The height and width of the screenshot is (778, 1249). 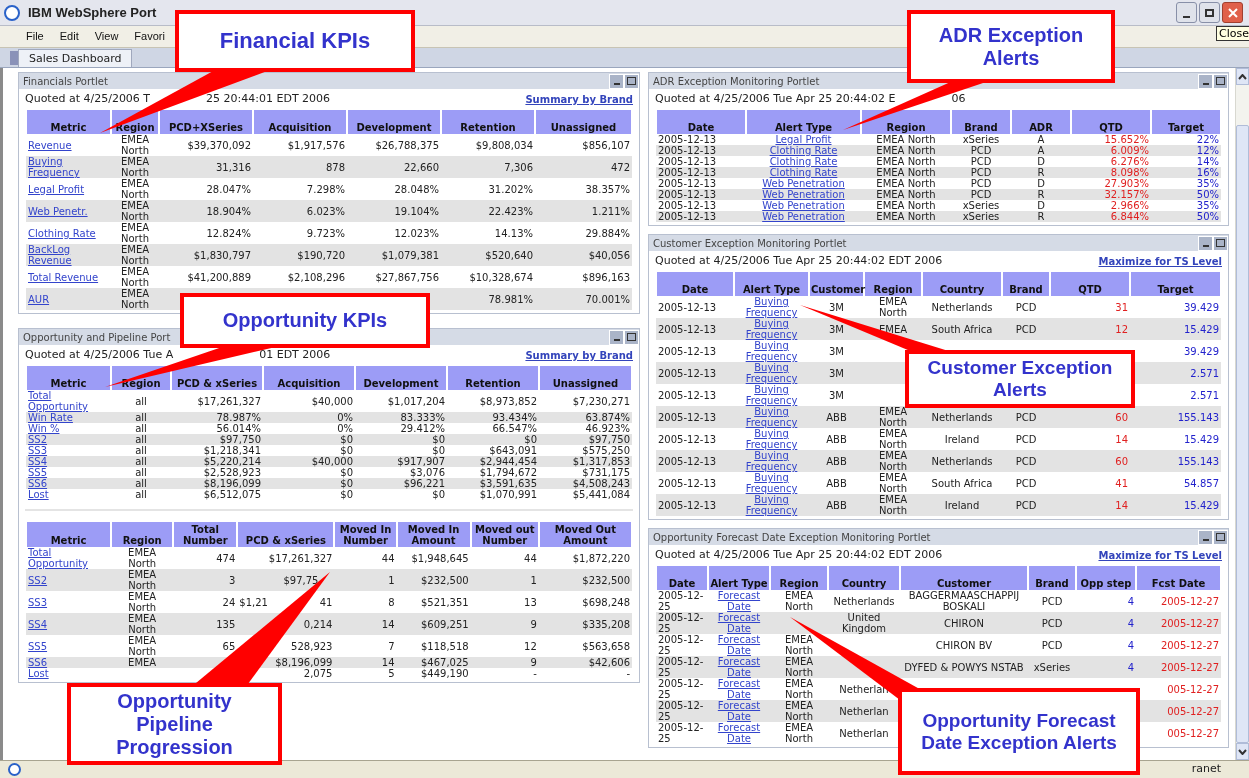 I want to click on browser-icon, so click(x=14, y=769).